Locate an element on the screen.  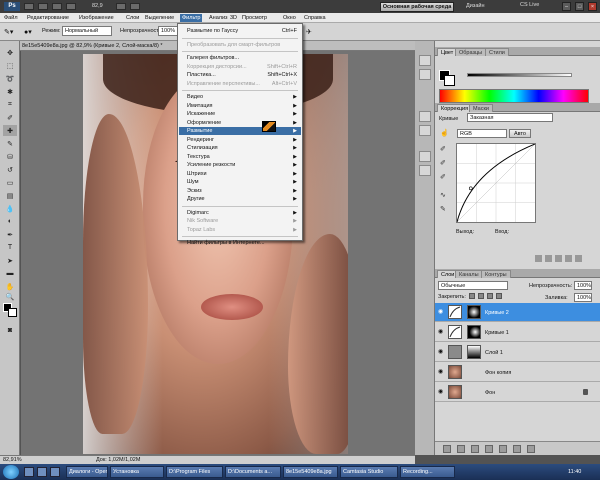
filter-menu-item: Другие ▶ is located at coordinates (240, 199).